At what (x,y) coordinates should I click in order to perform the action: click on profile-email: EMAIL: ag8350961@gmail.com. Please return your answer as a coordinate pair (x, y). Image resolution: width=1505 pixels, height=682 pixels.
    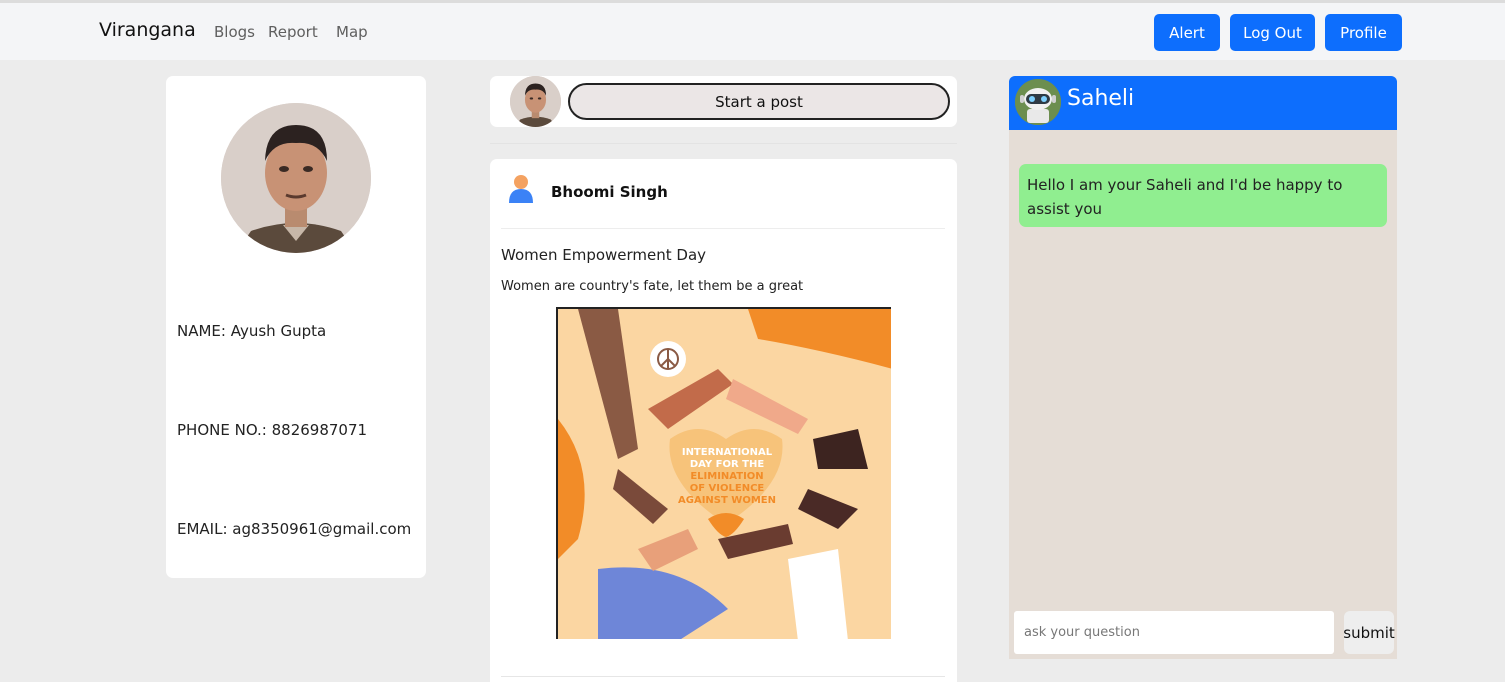
    Looking at the image, I should click on (294, 529).